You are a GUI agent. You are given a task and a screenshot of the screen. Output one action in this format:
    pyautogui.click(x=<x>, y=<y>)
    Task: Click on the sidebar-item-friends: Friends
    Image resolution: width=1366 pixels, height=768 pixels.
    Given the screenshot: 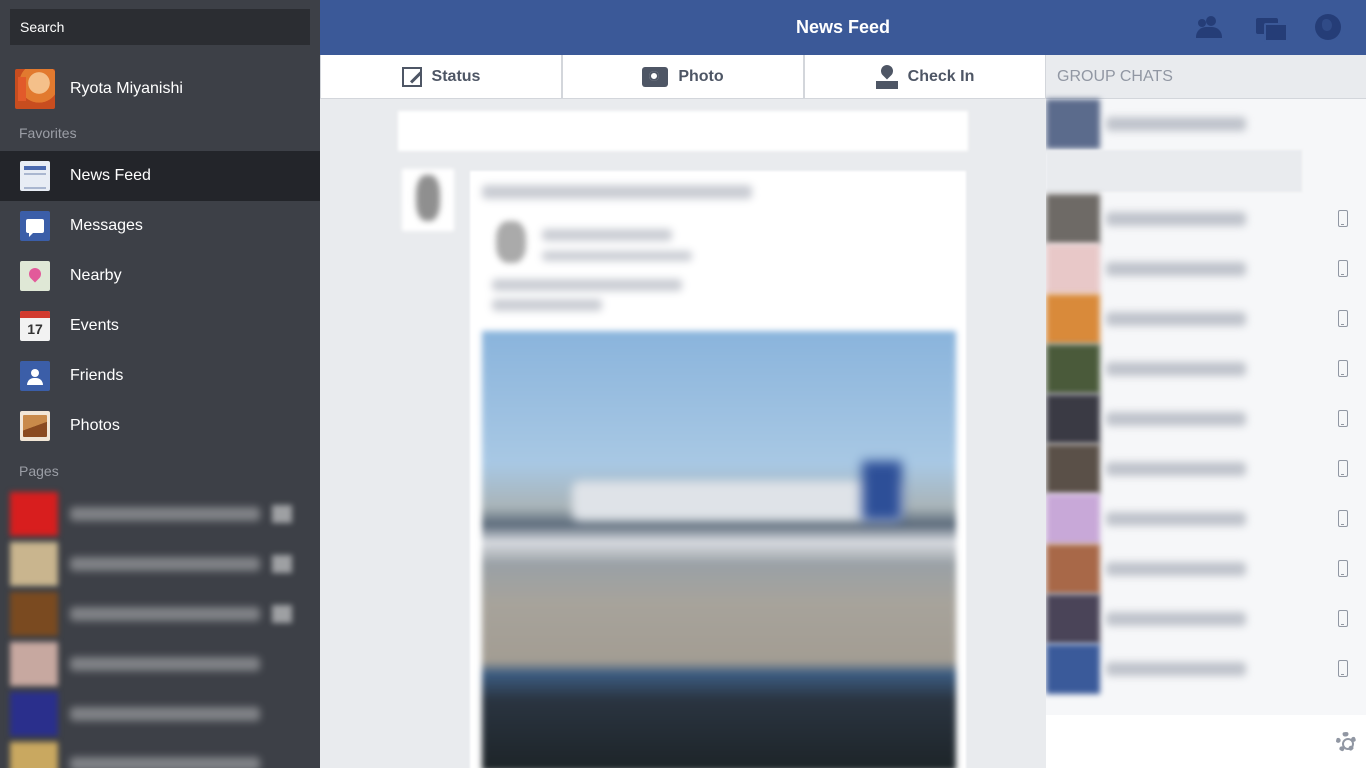 What is the action you would take?
    pyautogui.click(x=160, y=376)
    